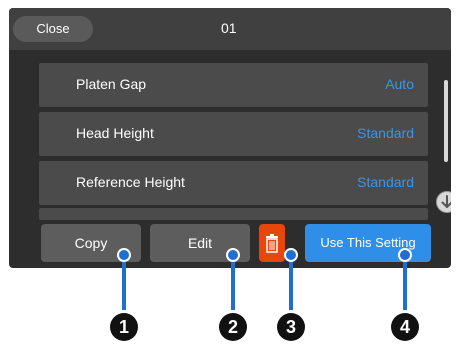 This screenshot has width=460, height=344. I want to click on callout-badge-2: 2, so click(233, 327).